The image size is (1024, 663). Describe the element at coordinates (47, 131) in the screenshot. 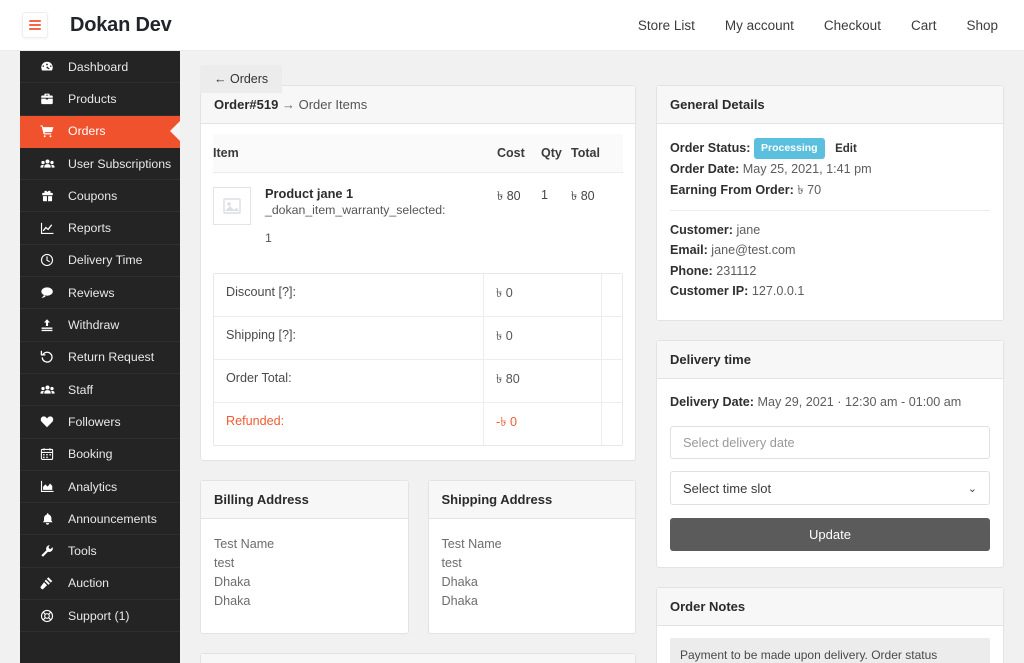

I see `cart-icon` at that location.